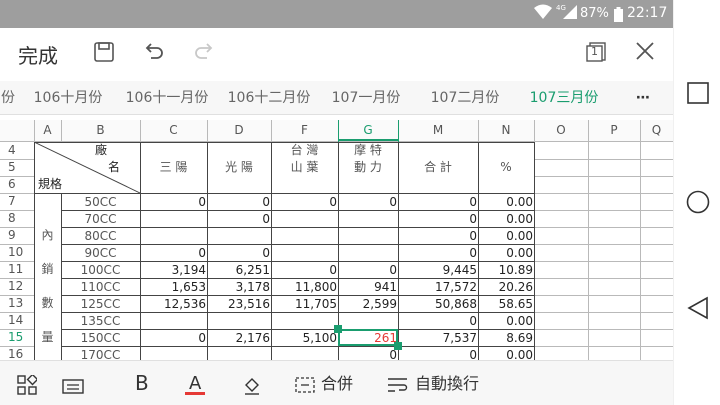 Image resolution: width=720 pixels, height=405 pixels. What do you see at coordinates (304, 338) in the screenshot?
I see `cell-f: 5,100` at bounding box center [304, 338].